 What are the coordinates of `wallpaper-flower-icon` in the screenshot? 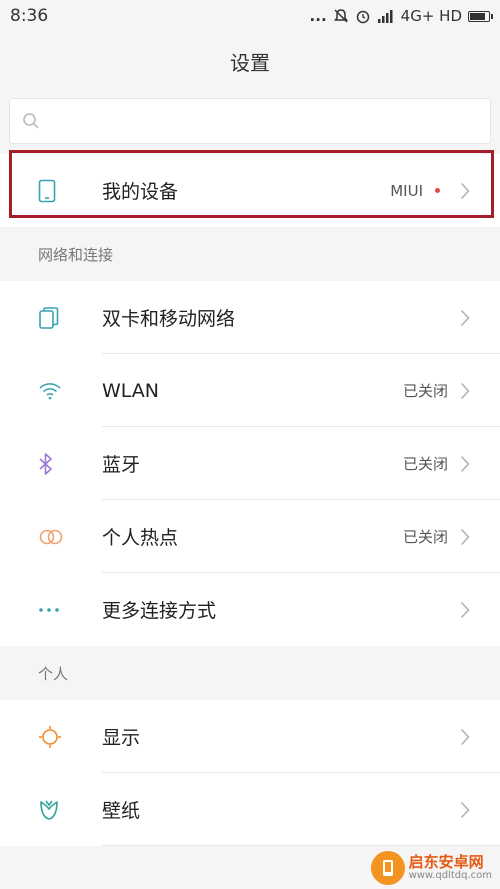 It's located at (51, 810).